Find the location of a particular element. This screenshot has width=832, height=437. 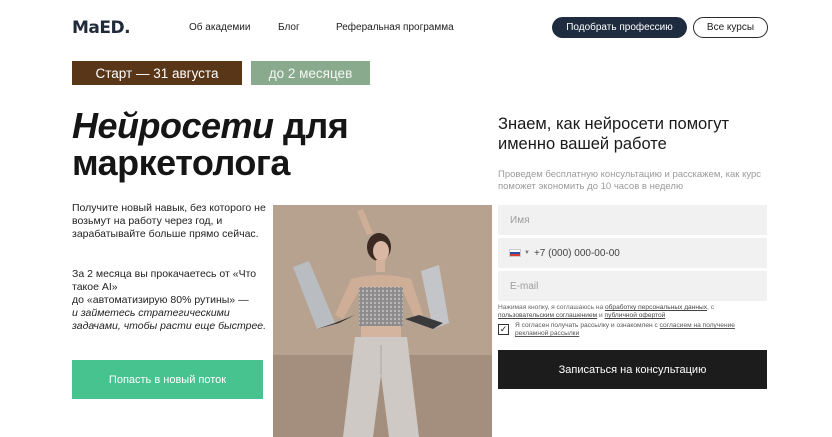

chevron-down-icon: ▼ is located at coordinates (527, 253).